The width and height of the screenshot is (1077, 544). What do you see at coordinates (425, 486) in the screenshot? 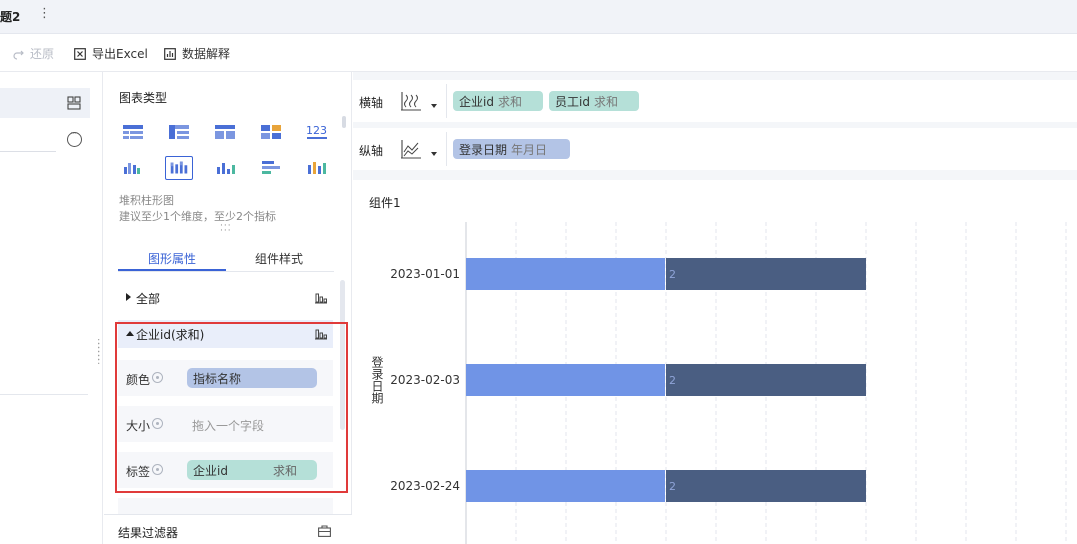
I see `category-label: 2023-02-24` at bounding box center [425, 486].